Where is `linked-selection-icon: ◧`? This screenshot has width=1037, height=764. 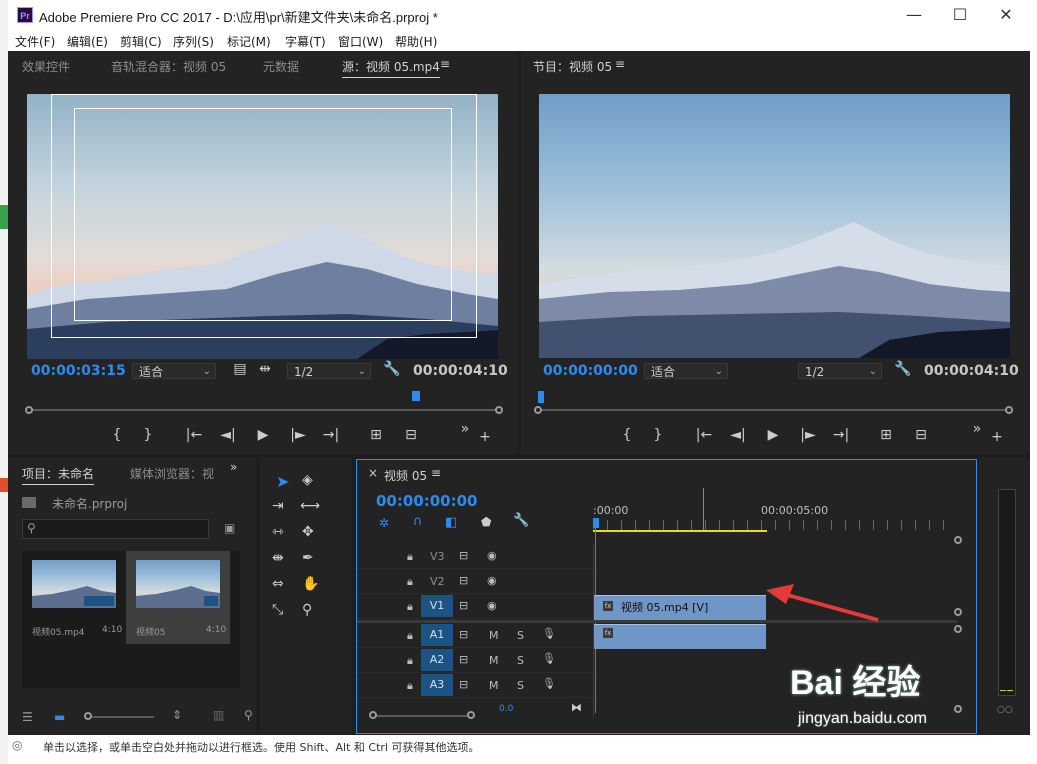 linked-selection-icon: ◧ is located at coordinates (451, 522).